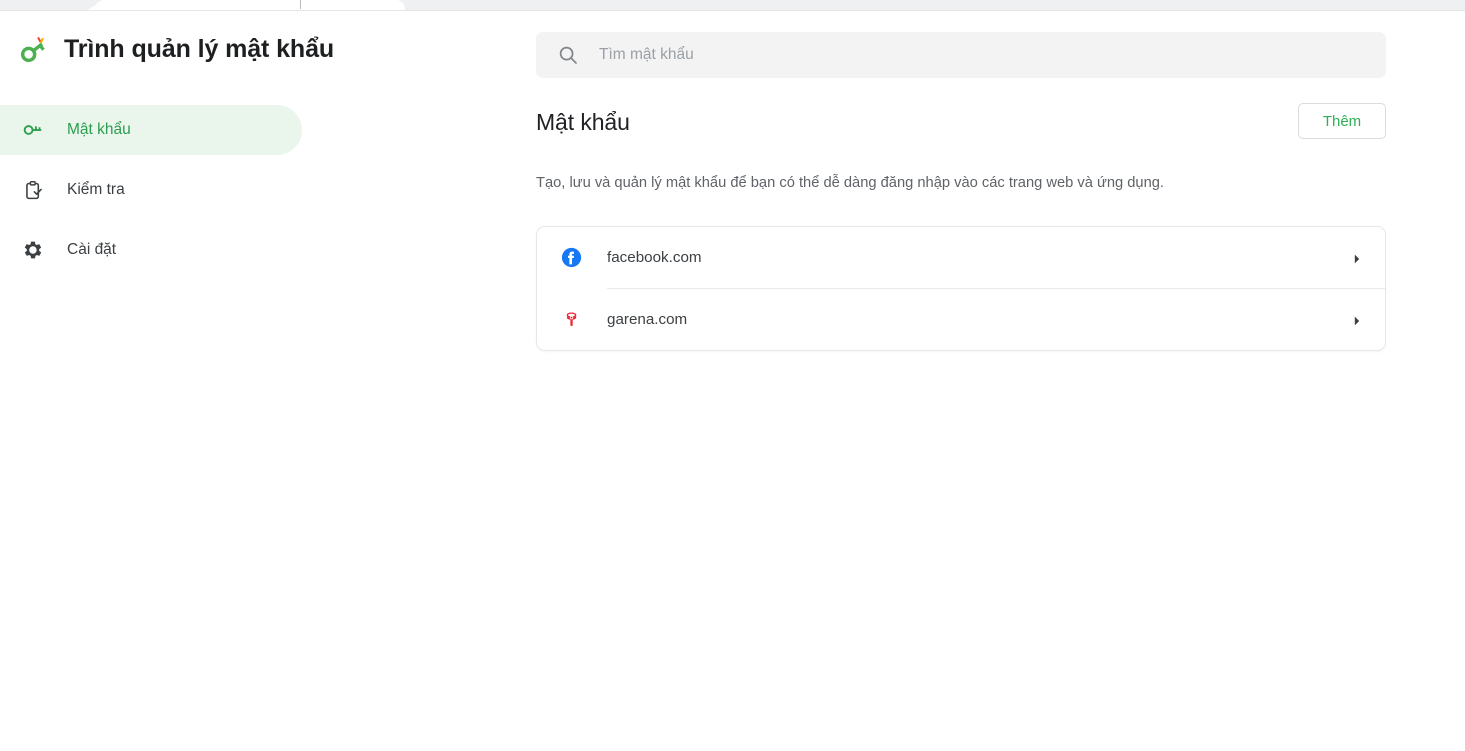 The width and height of the screenshot is (1465, 751). Describe the element at coordinates (571, 258) in the screenshot. I see `facebook-icon` at that location.